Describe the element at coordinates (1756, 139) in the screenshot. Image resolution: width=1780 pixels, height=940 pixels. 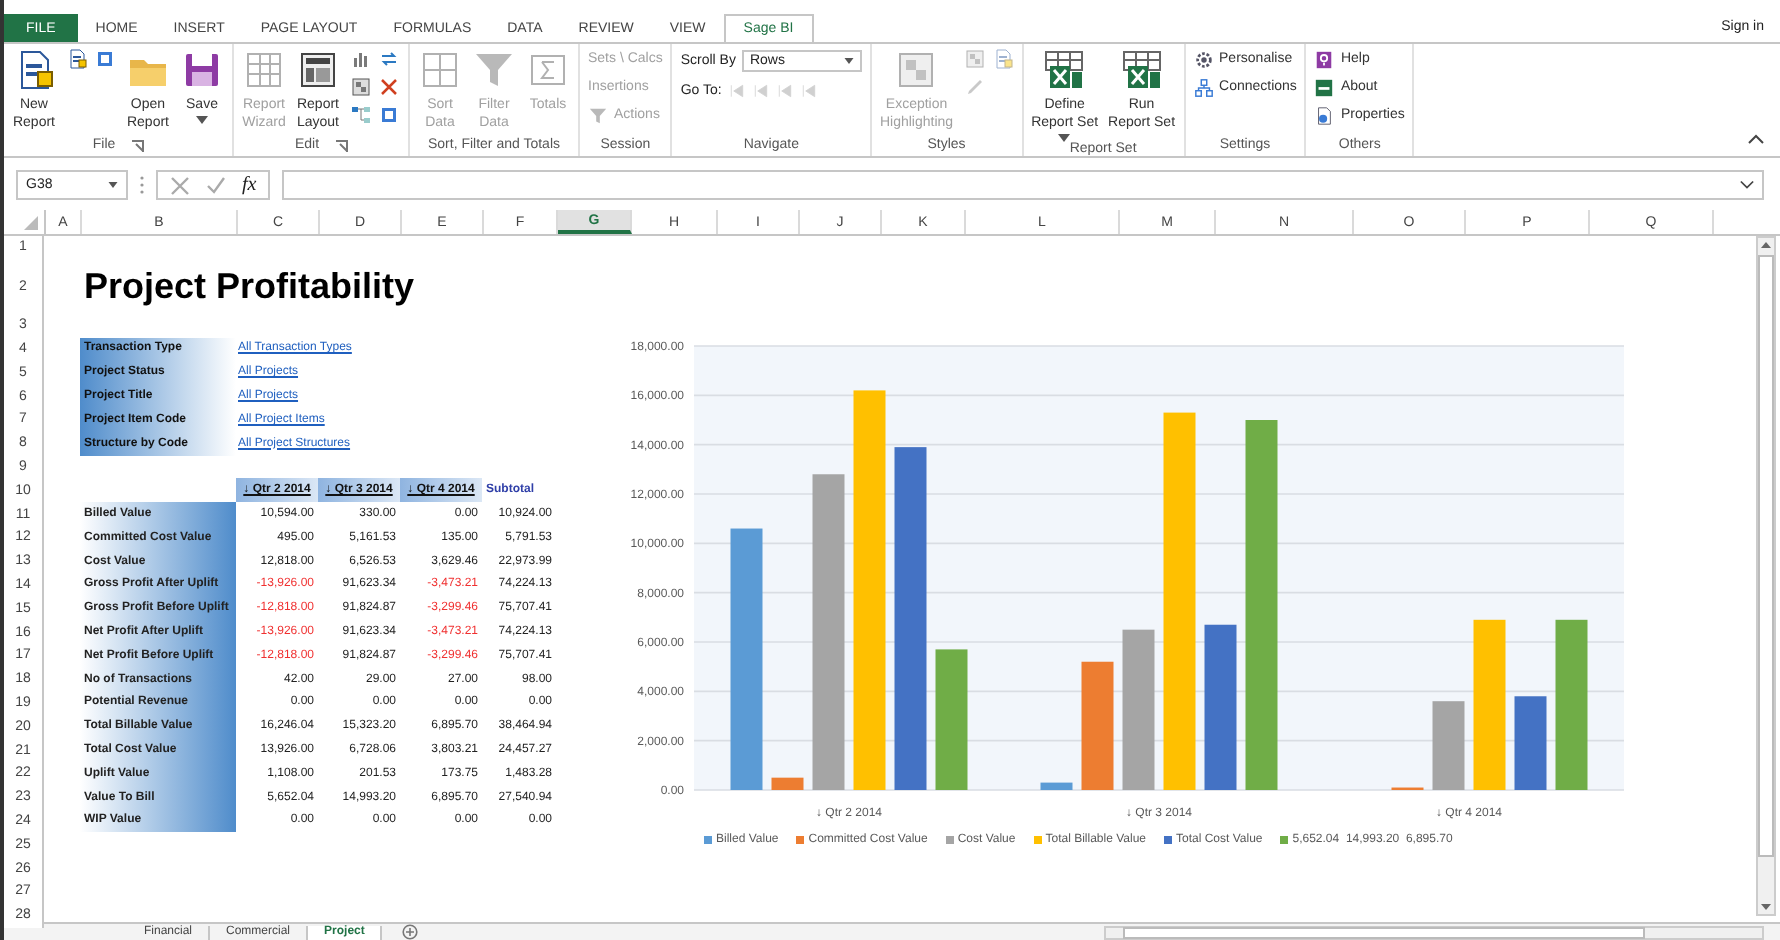
I see `collapse-icon` at that location.